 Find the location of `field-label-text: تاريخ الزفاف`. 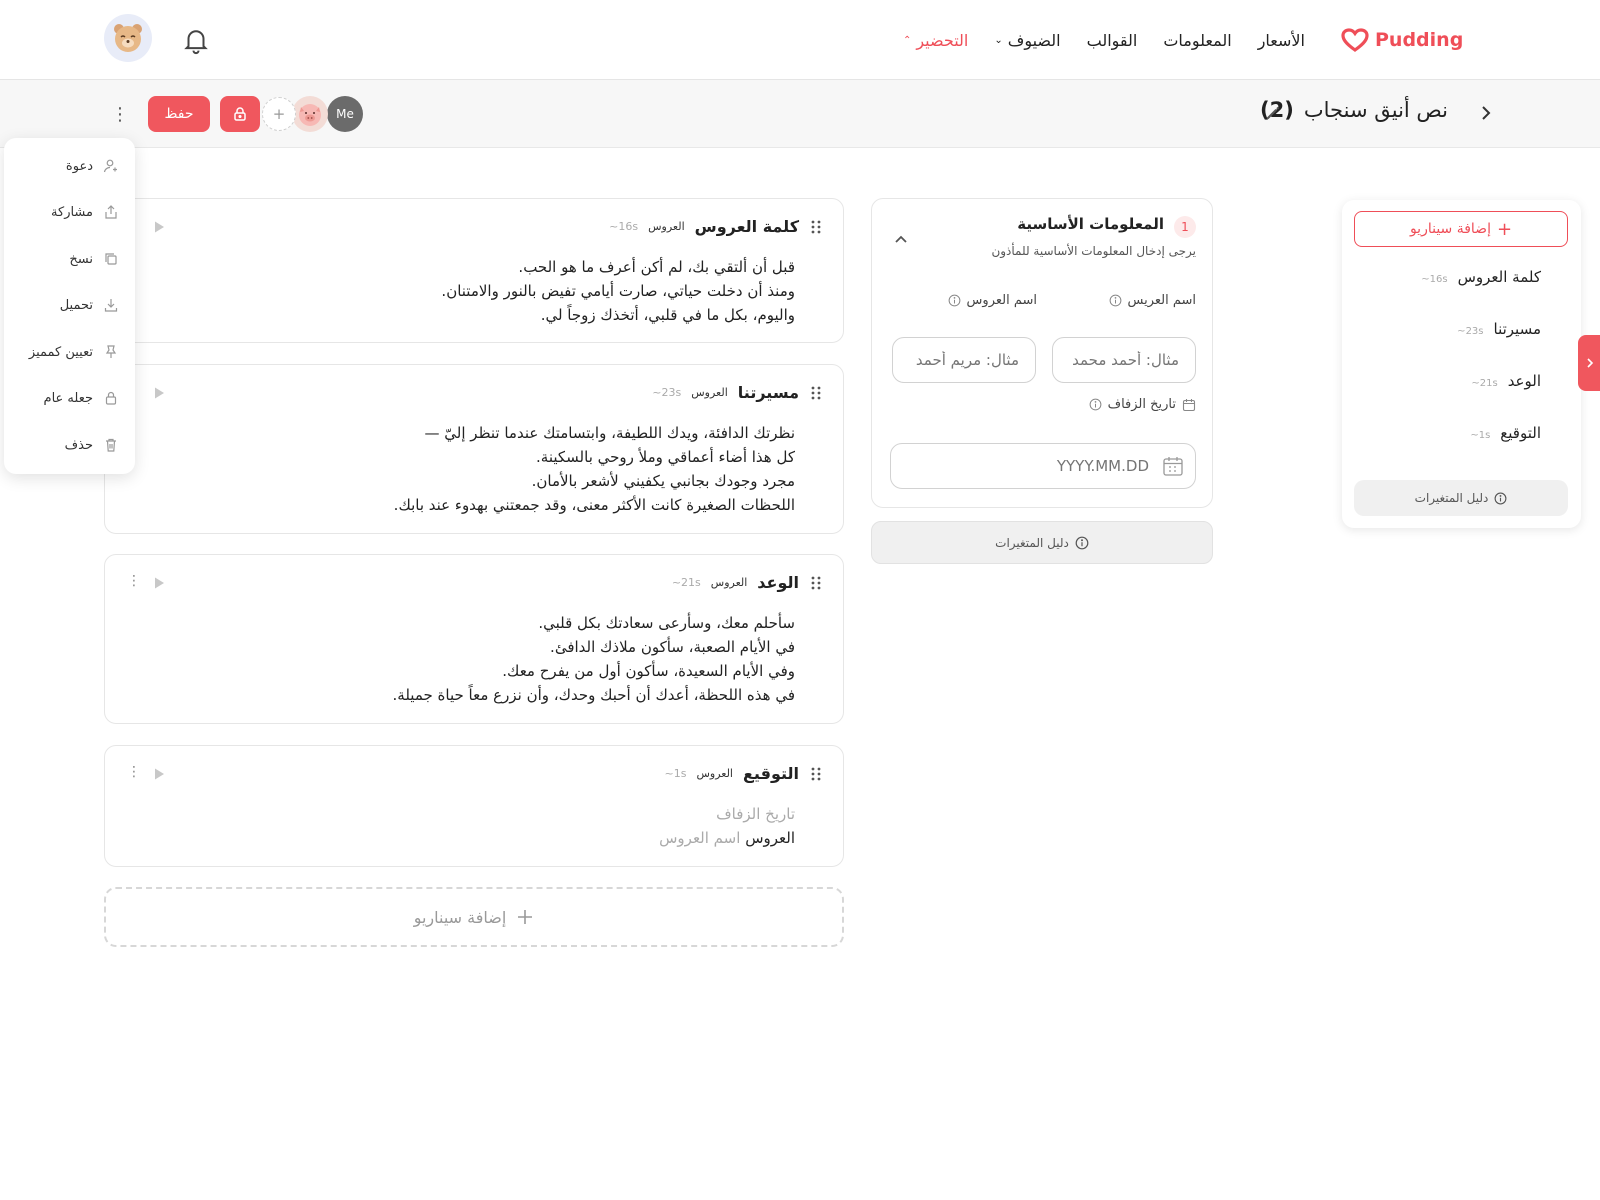

field-label-text: تاريخ الزفاف is located at coordinates (1141, 404).